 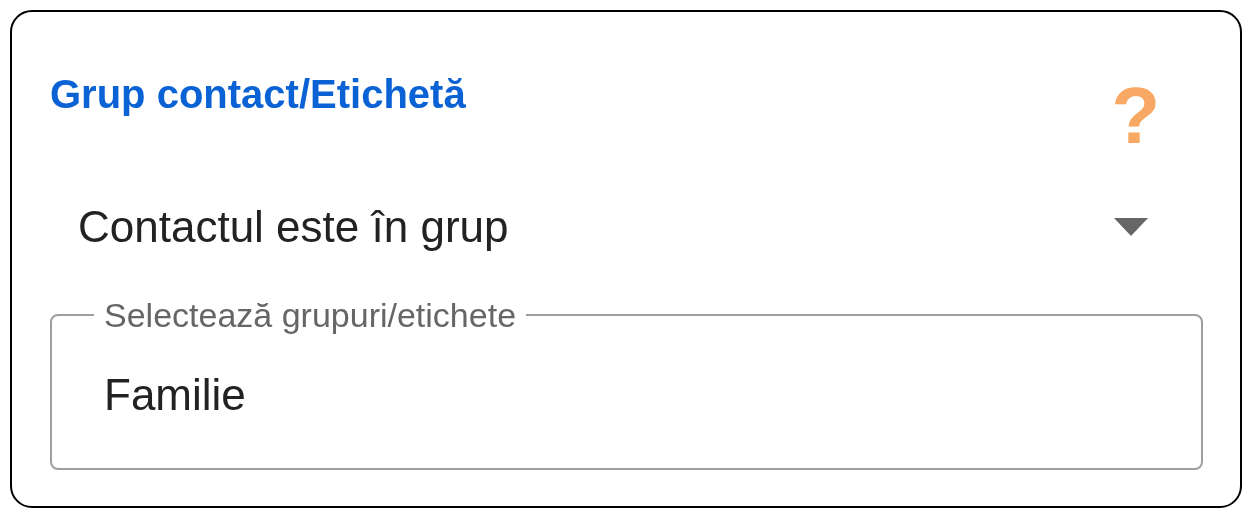 I want to click on caret-icon, so click(x=1131, y=227).